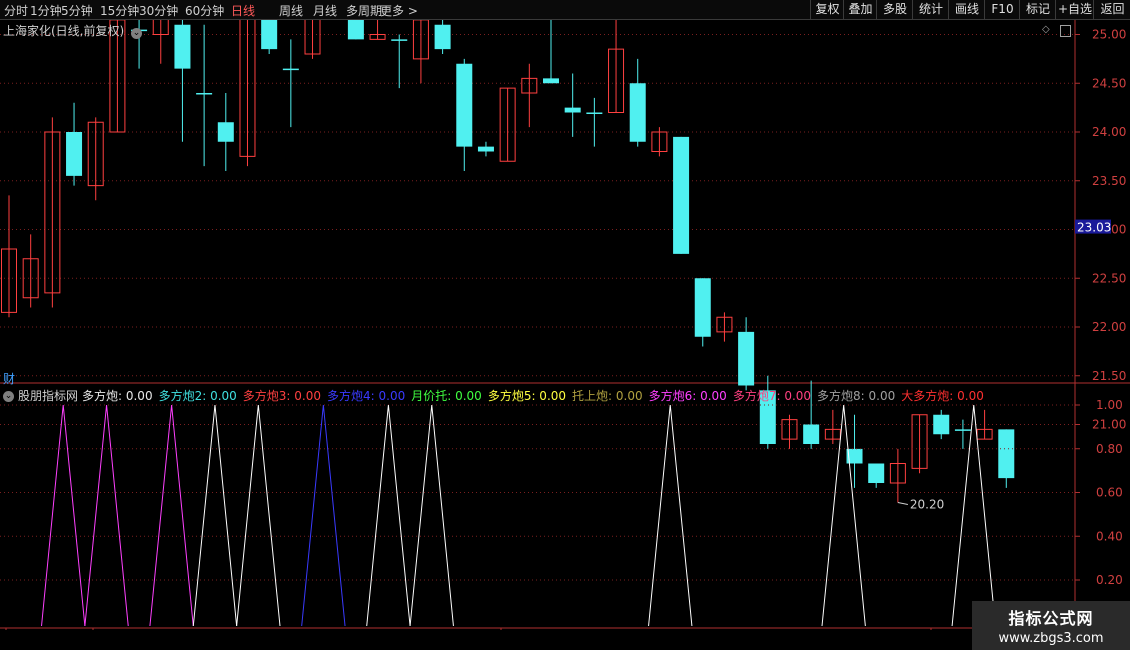  Describe the element at coordinates (1109, 35) in the screenshot. I see `y-tick-label: 25.00` at that location.